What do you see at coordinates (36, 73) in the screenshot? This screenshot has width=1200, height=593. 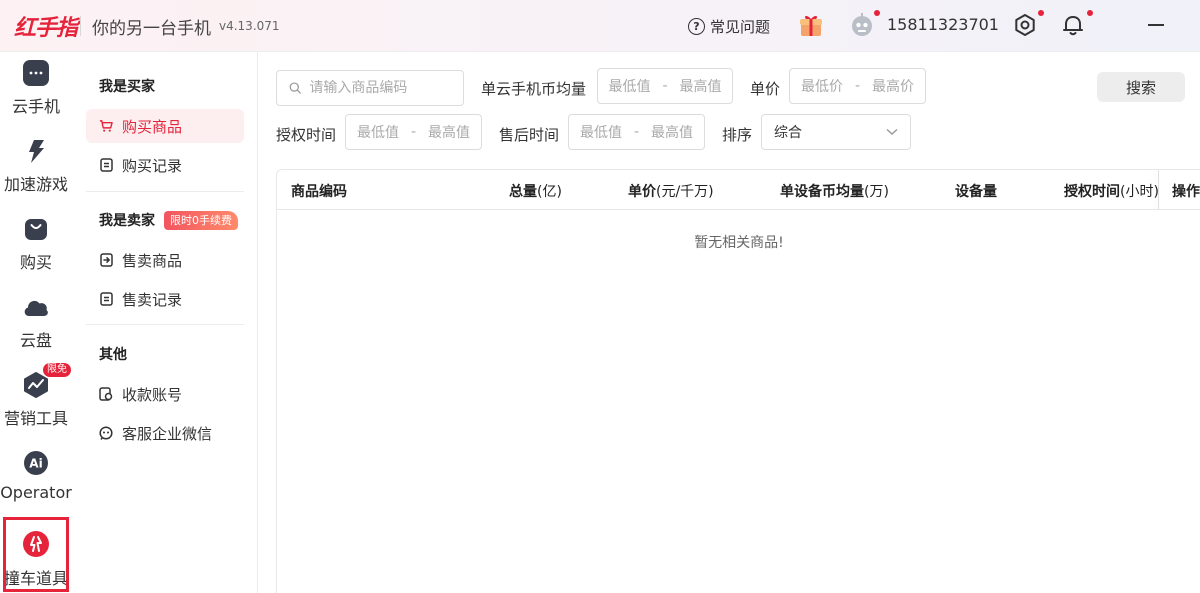 I see `cloud-phone-icon` at bounding box center [36, 73].